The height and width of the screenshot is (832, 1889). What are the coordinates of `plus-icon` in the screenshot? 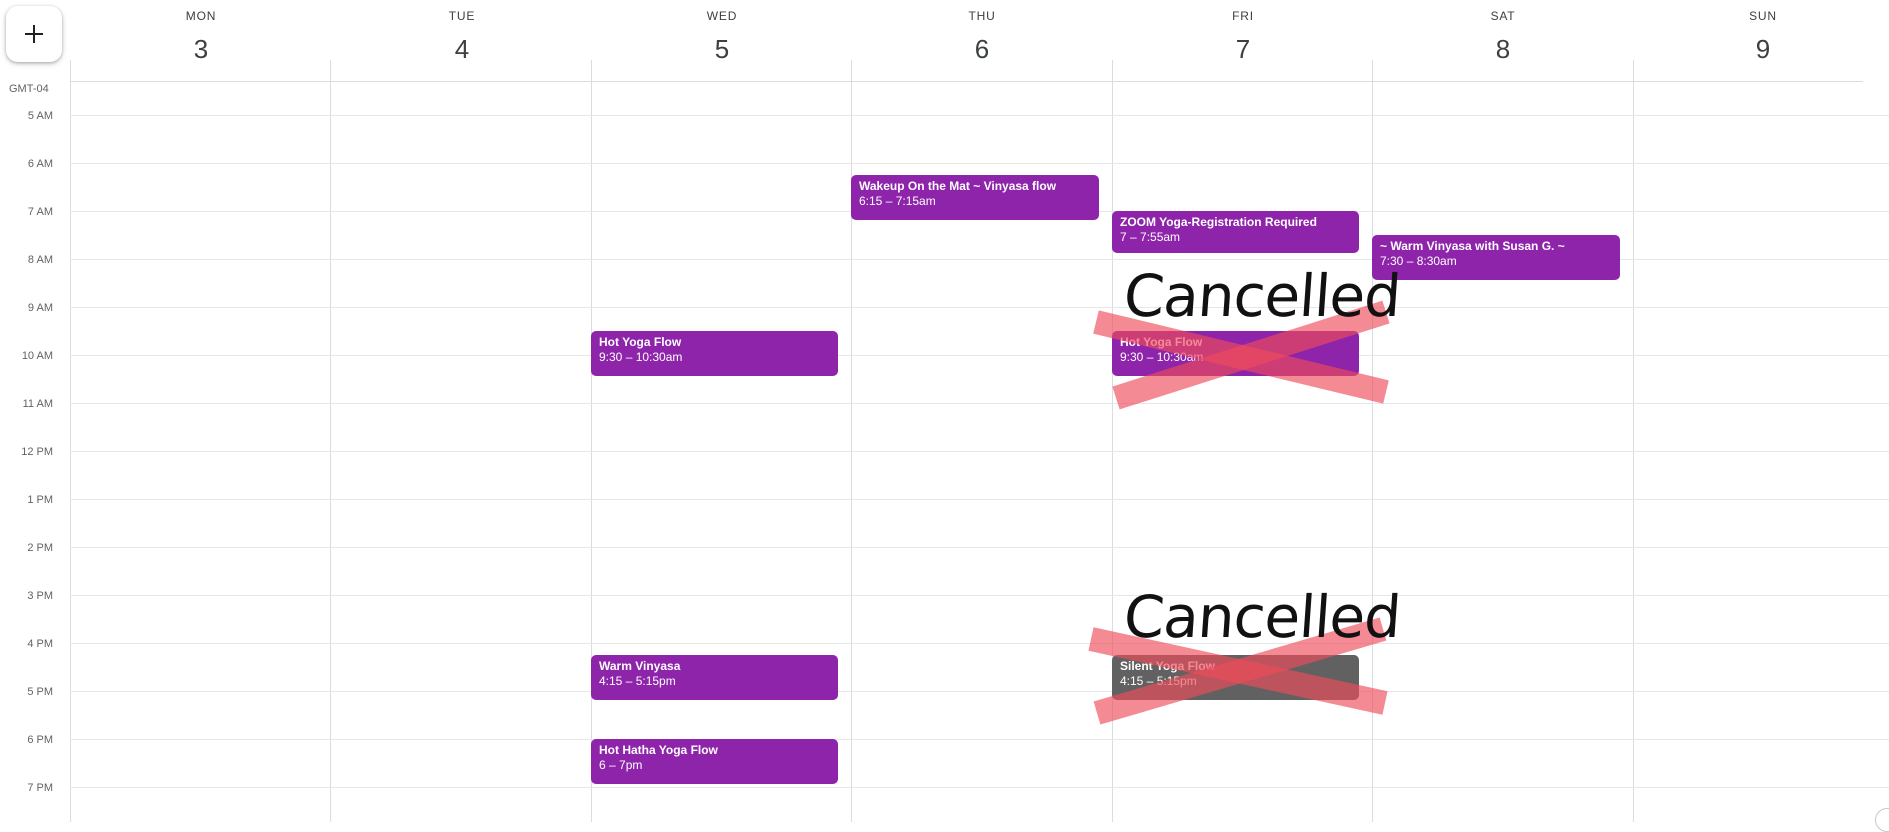 It's located at (34, 34).